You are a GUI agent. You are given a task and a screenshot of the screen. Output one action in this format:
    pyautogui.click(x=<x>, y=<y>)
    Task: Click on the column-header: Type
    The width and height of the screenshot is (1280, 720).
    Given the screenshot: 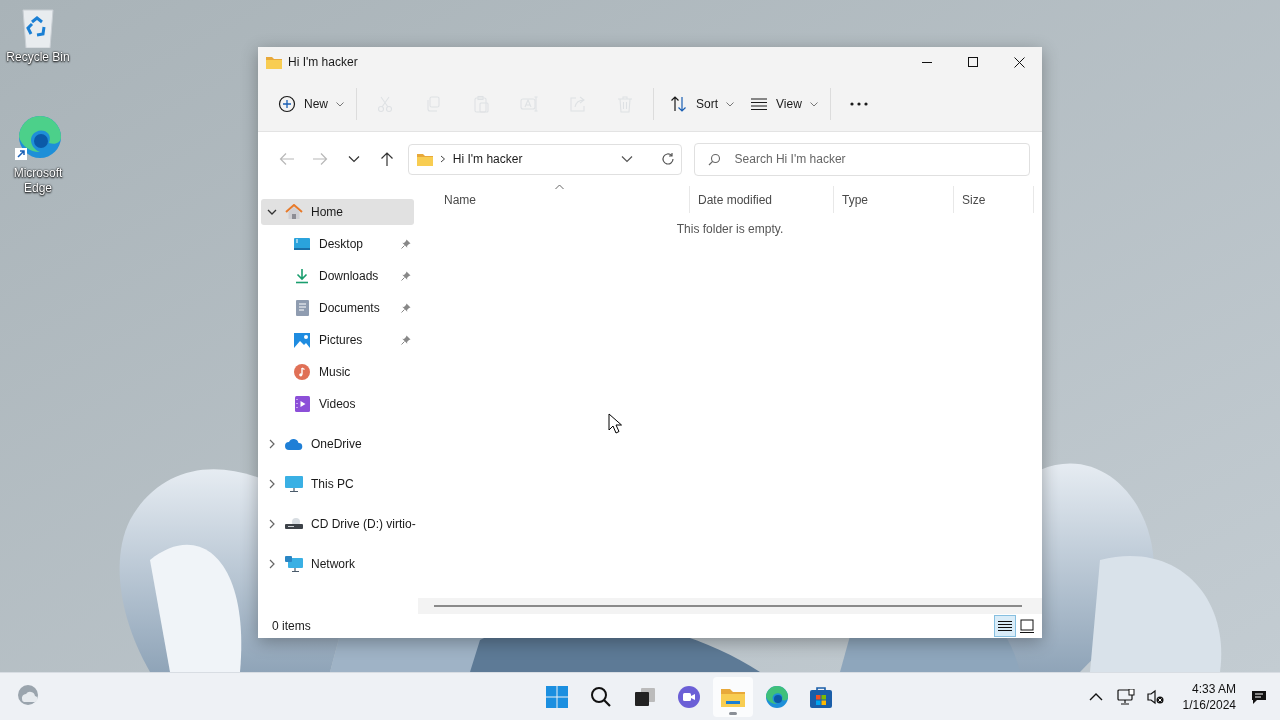 What is the action you would take?
    pyautogui.click(x=894, y=199)
    